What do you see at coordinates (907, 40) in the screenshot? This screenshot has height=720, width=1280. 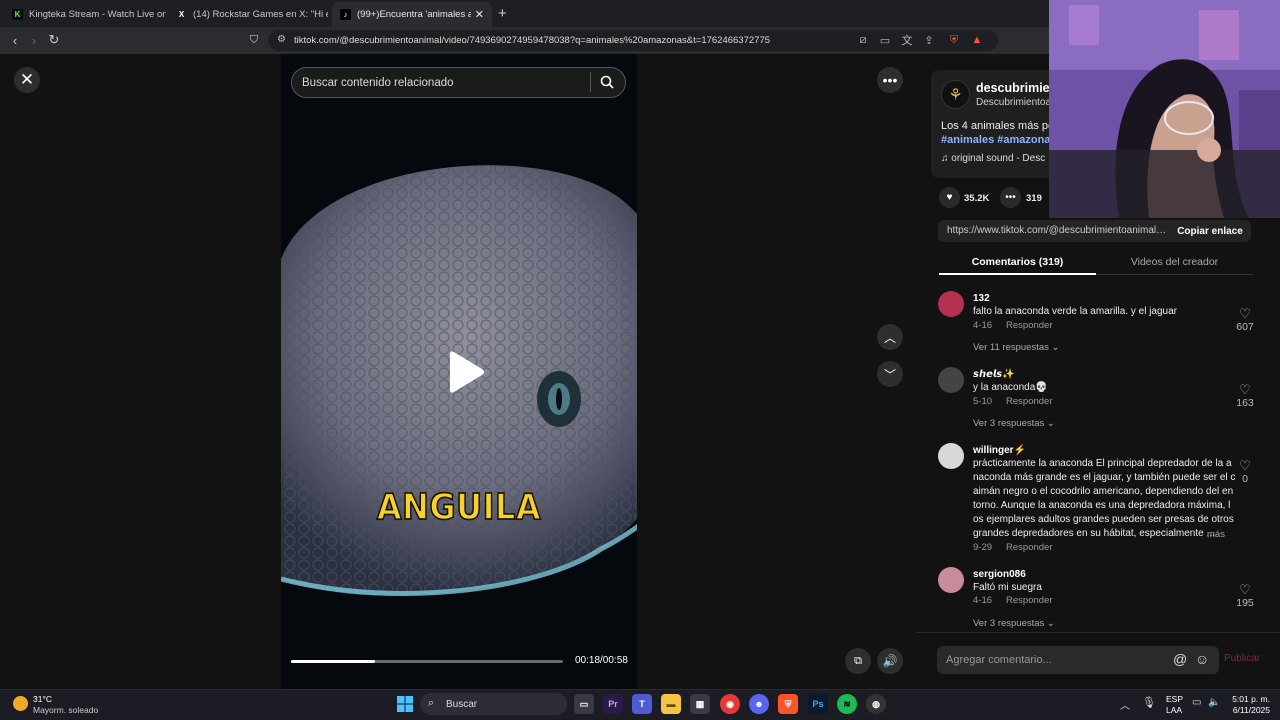 I see `translate-icon: 文` at bounding box center [907, 40].